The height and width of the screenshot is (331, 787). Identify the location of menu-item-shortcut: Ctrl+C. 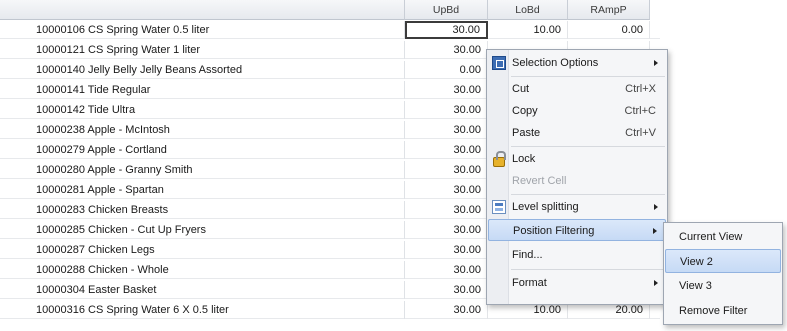
(640, 111).